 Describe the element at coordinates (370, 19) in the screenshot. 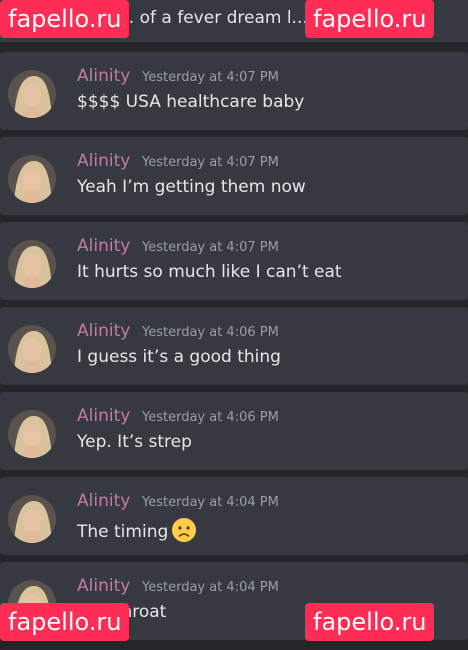

I see `watermark-top-right: fapello.ru` at that location.